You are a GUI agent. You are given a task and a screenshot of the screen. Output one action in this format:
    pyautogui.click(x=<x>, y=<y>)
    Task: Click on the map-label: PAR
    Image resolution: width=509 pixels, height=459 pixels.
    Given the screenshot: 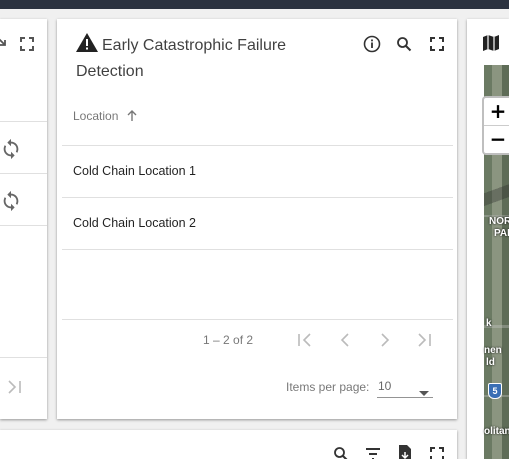 What is the action you would take?
    pyautogui.click(x=501, y=233)
    